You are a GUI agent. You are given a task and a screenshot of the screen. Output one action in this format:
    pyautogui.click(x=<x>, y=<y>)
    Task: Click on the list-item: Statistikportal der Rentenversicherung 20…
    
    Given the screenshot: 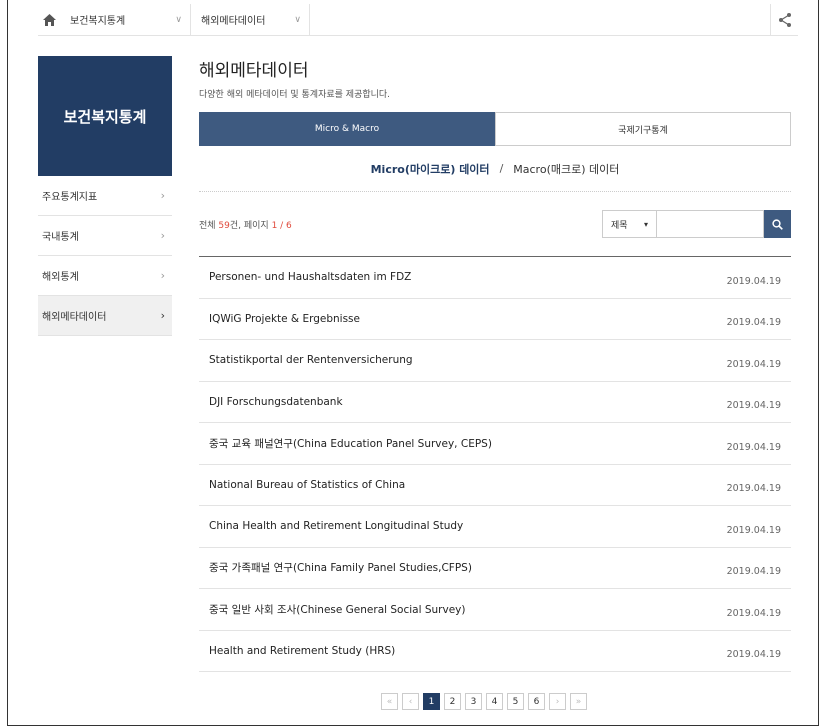 What is the action you would take?
    pyautogui.click(x=495, y=361)
    